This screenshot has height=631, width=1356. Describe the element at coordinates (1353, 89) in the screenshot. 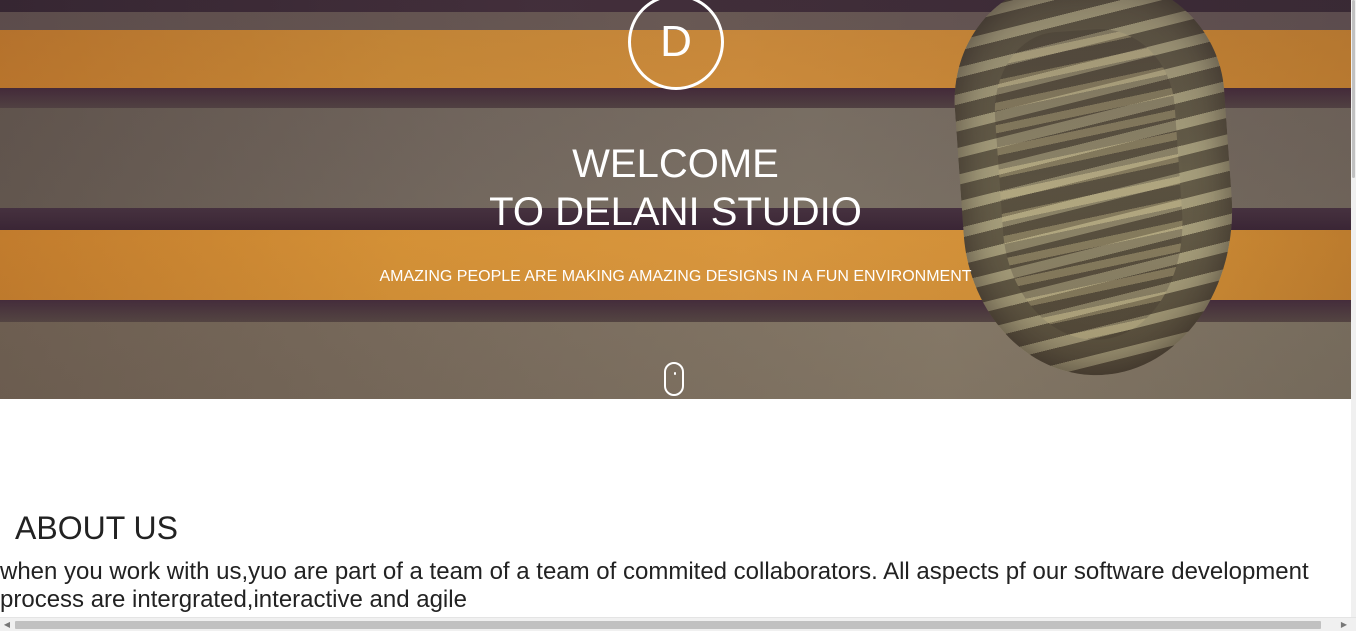

I see `vertical-scrollbar-thumb` at that location.